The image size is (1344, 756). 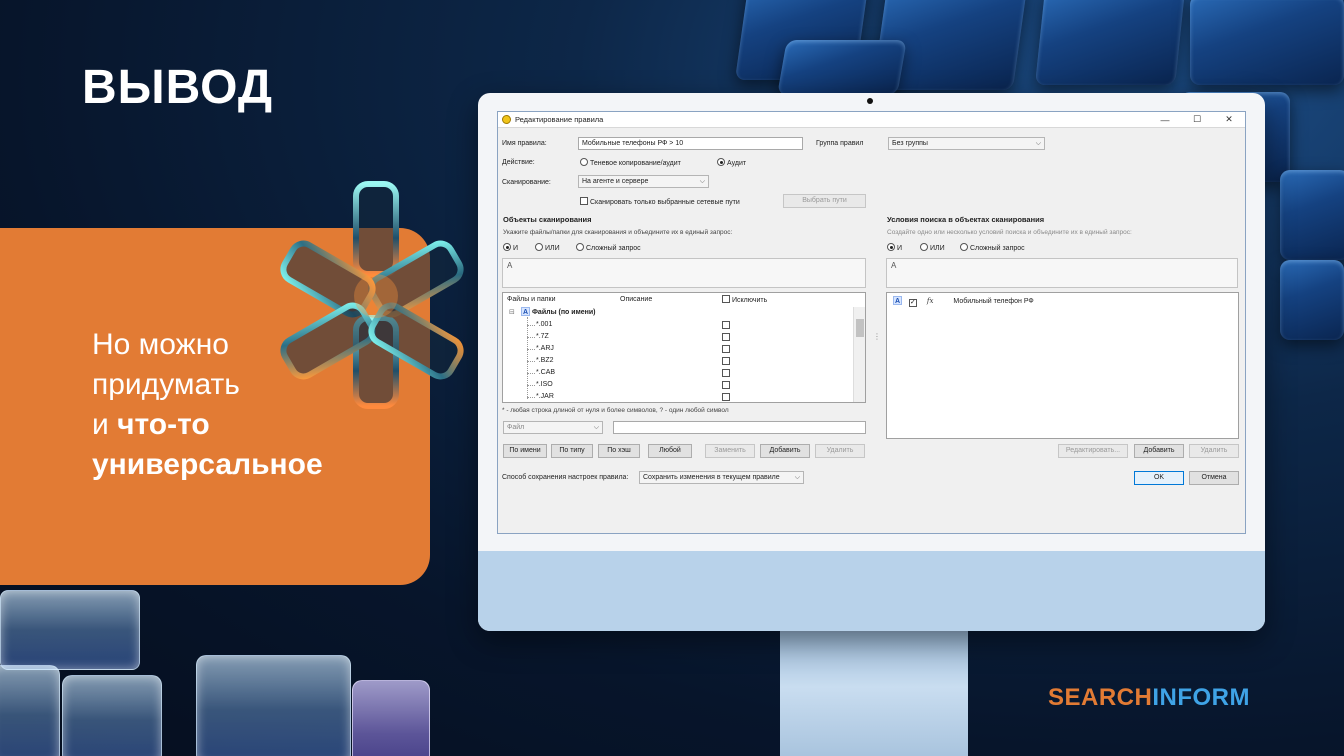 What do you see at coordinates (563, 312) in the screenshot?
I see `group-label: Файлы (по имени)` at bounding box center [563, 312].